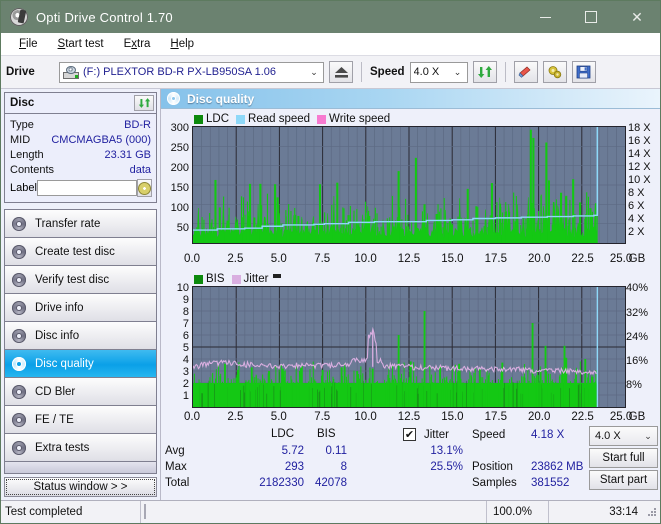 This screenshot has height=524, width=661. What do you see at coordinates (582, 259) in the screenshot?
I see `x-tick: 22.5` at bounding box center [582, 259].